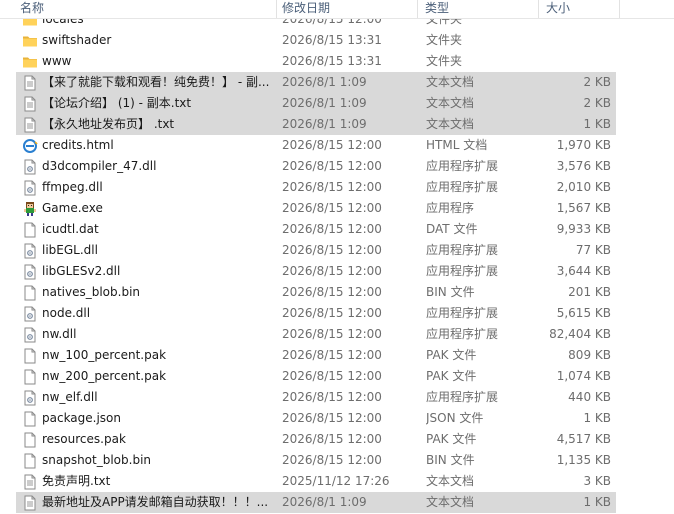 This screenshot has width=674, height=514. What do you see at coordinates (589, 355) in the screenshot?
I see `file-size: 809 KB` at bounding box center [589, 355].